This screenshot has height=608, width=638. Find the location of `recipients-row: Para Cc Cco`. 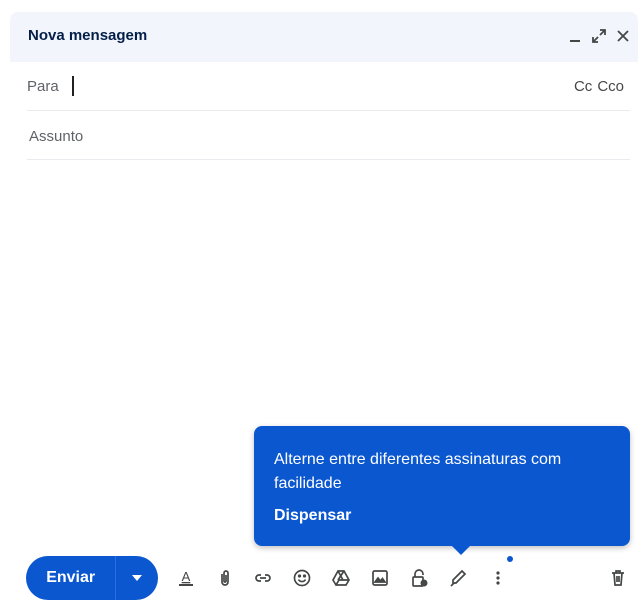

recipients-row: Para Cc Cco is located at coordinates (328, 86).